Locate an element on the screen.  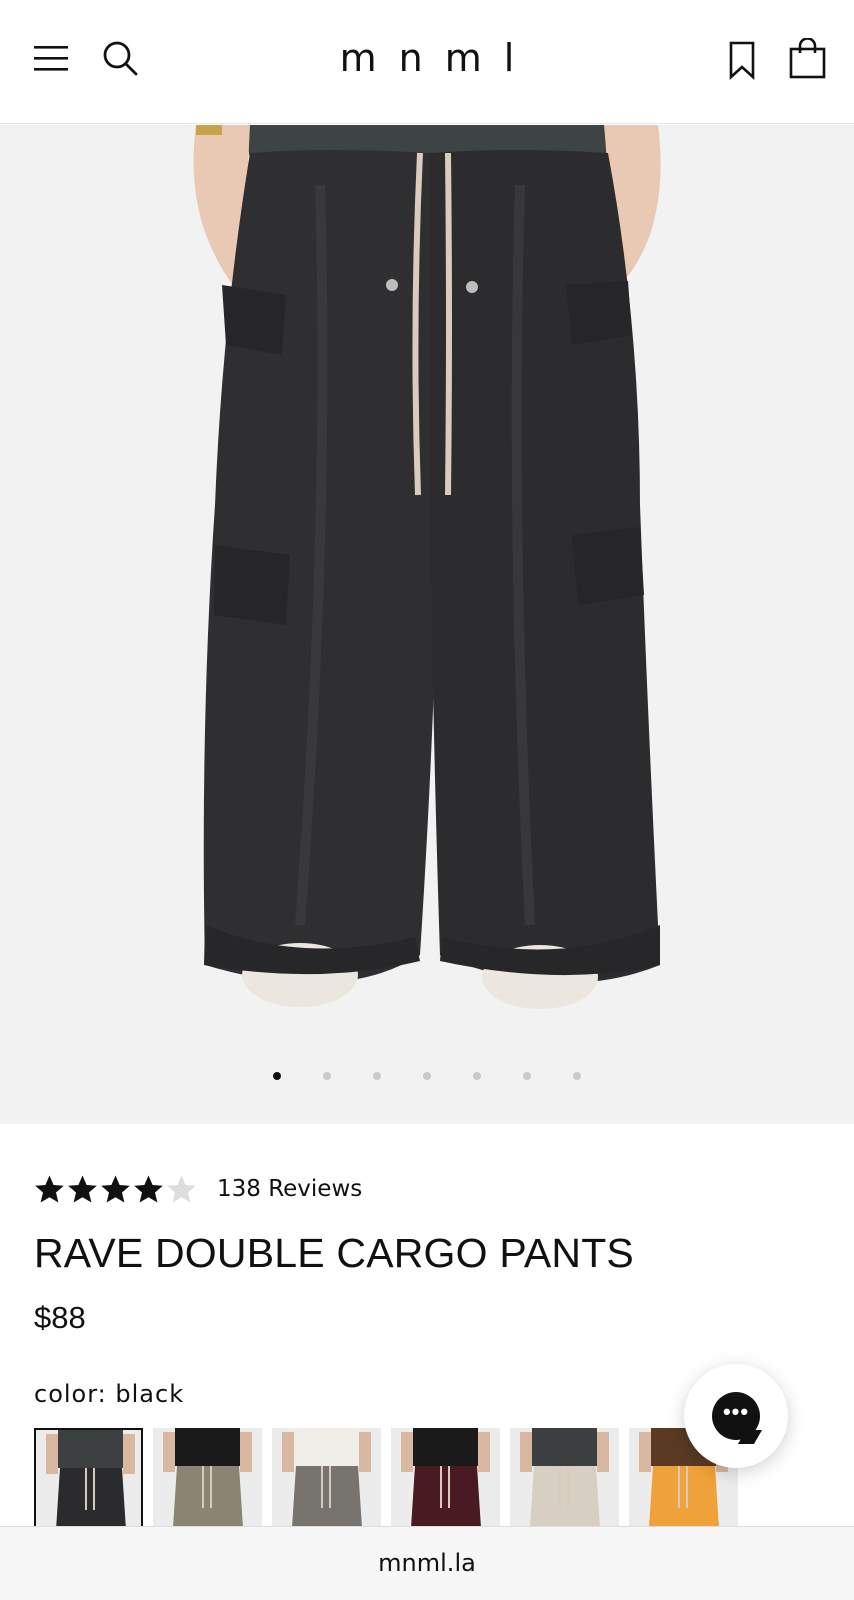
url-text: mnml.la is located at coordinates (427, 1563).